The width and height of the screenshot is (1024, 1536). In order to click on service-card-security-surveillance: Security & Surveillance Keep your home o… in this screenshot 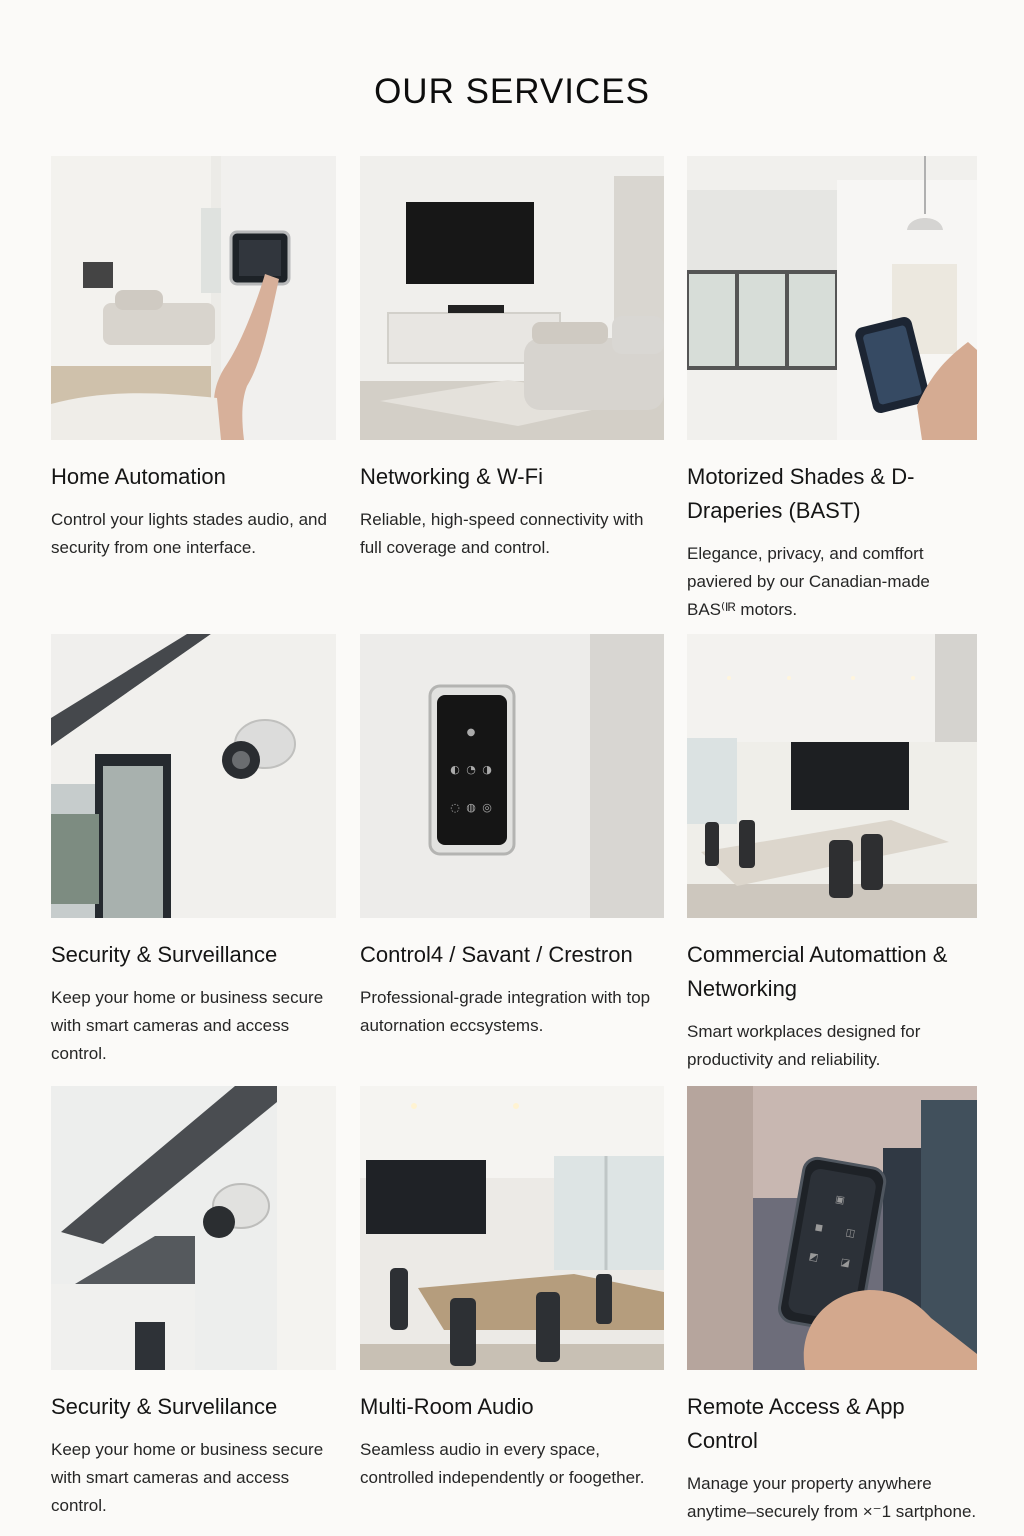, I will do `click(193, 851)`.